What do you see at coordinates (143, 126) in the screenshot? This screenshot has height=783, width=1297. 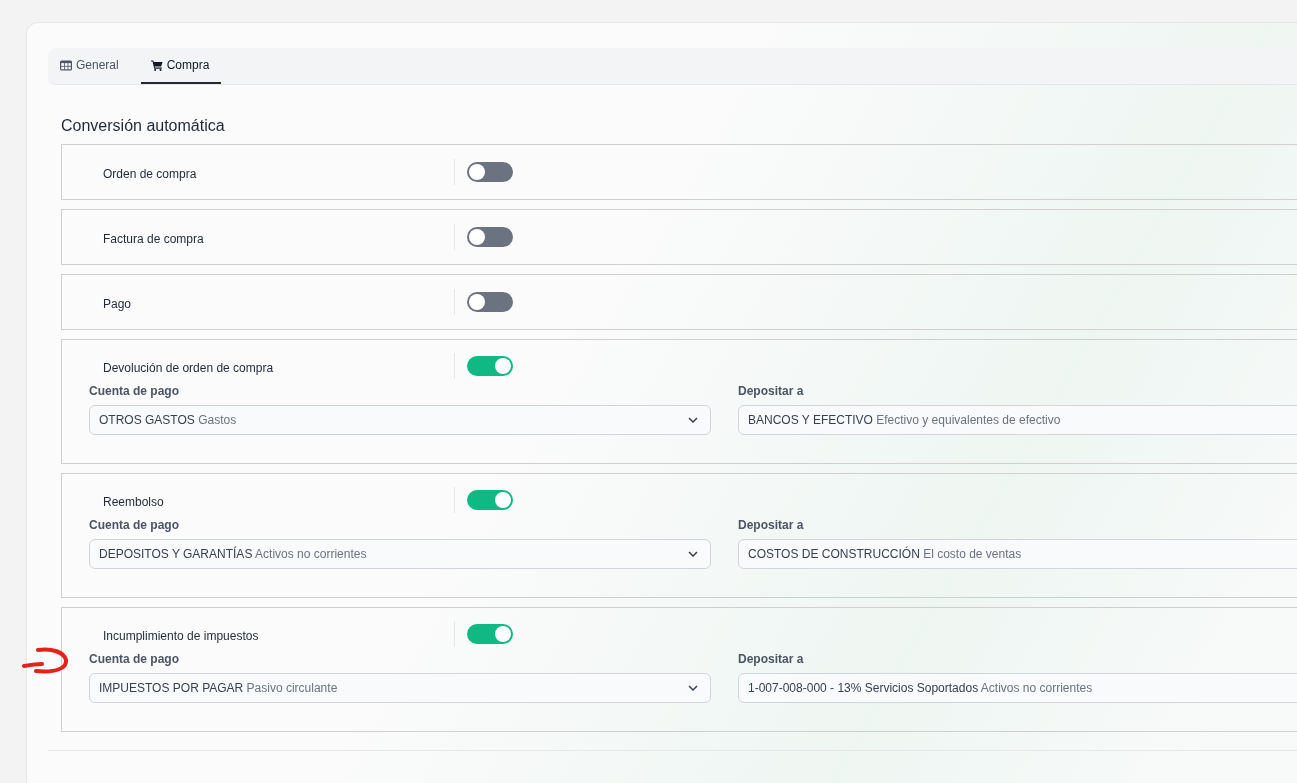 I see `section-title: Conversión automática` at bounding box center [143, 126].